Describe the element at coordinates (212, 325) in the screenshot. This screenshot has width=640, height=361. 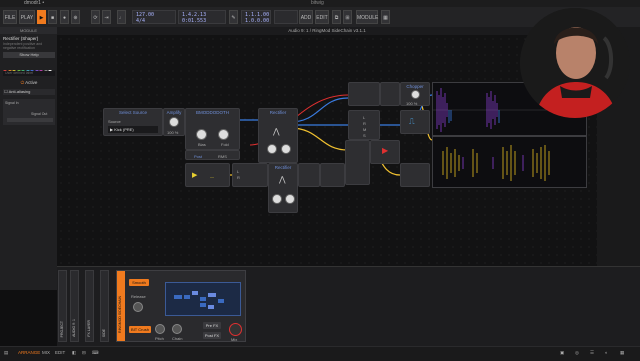
I see `pre-fx-button: Pre FX` at that location.